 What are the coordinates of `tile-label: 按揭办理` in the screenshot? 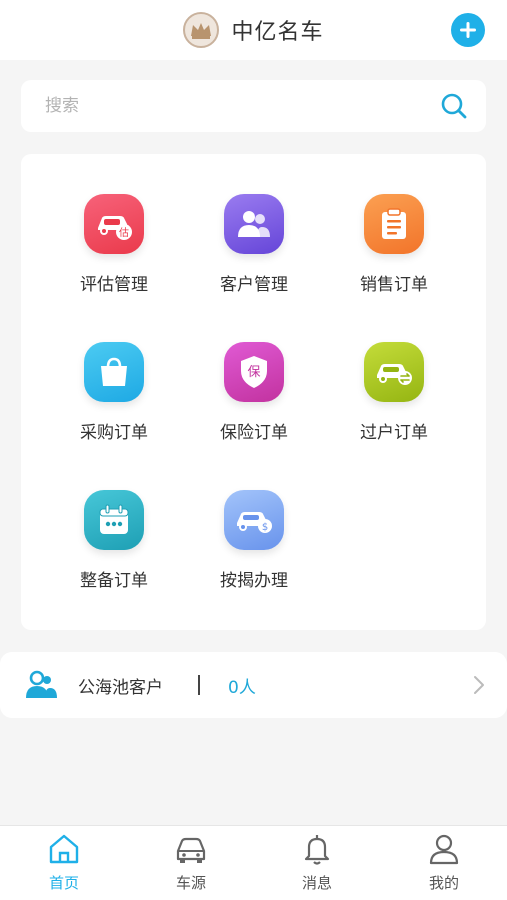 It's located at (254, 581).